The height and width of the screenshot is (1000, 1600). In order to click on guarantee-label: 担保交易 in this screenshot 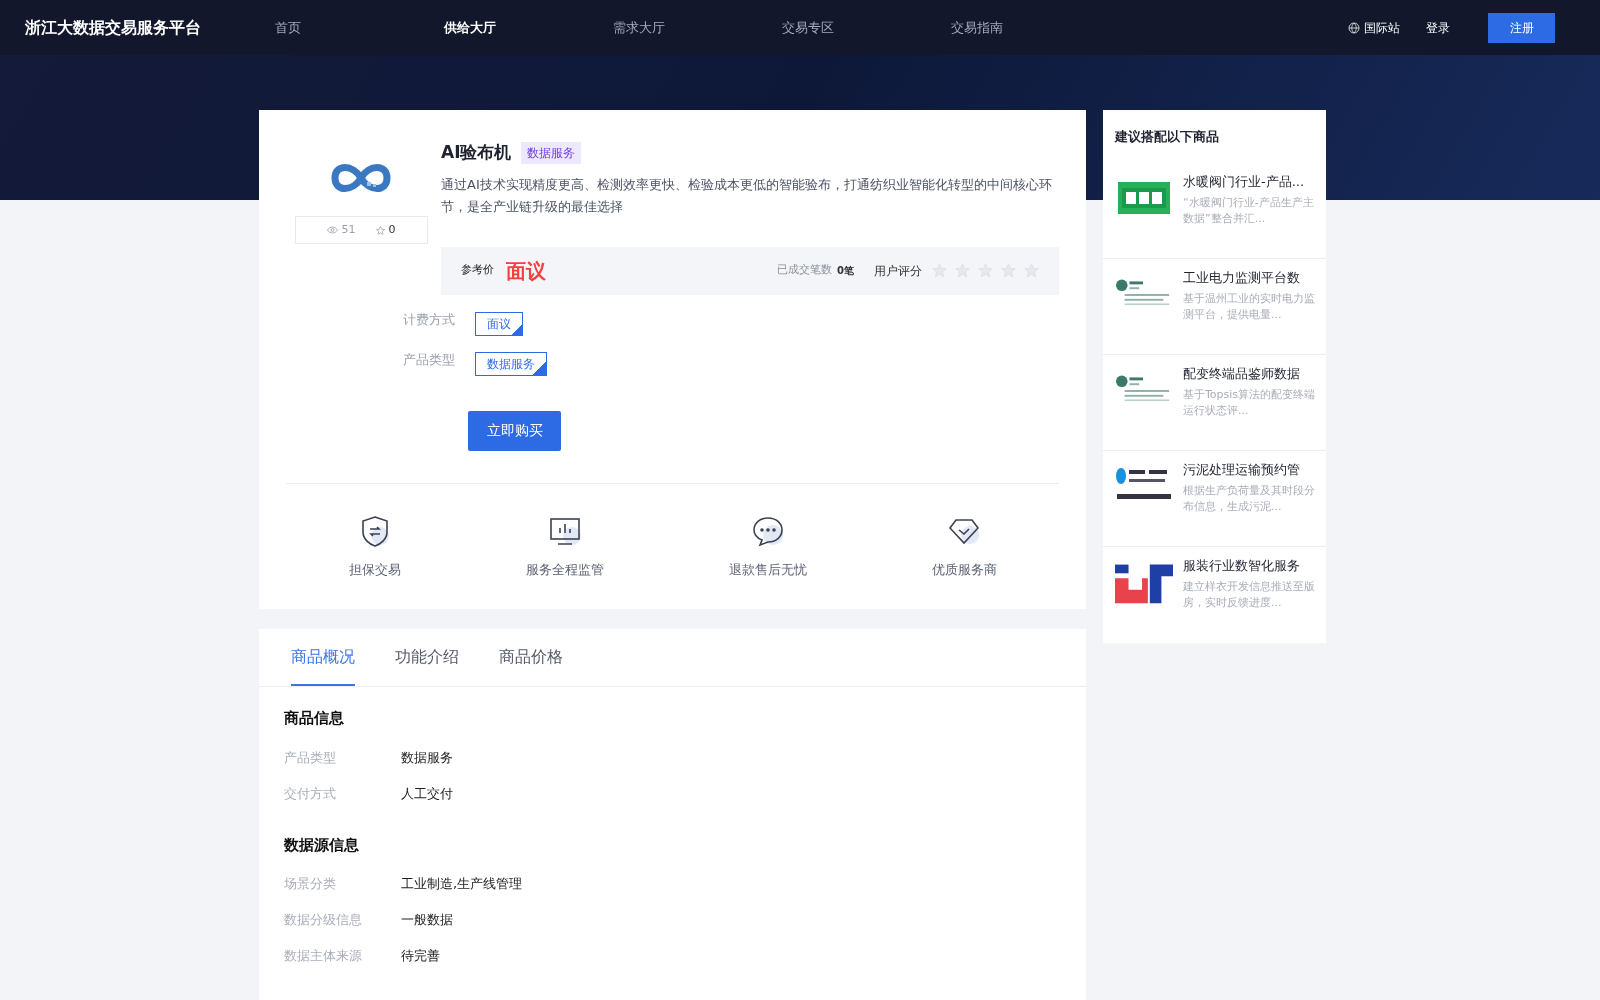, I will do `click(374, 569)`.